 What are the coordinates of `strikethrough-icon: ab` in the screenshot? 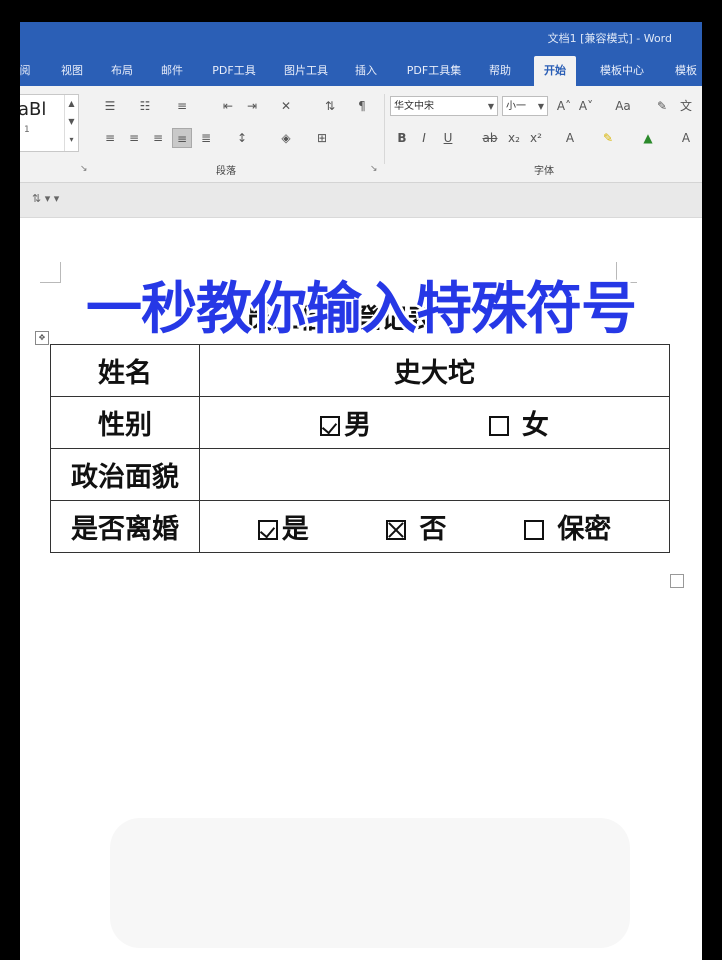 It's located at (490, 138).